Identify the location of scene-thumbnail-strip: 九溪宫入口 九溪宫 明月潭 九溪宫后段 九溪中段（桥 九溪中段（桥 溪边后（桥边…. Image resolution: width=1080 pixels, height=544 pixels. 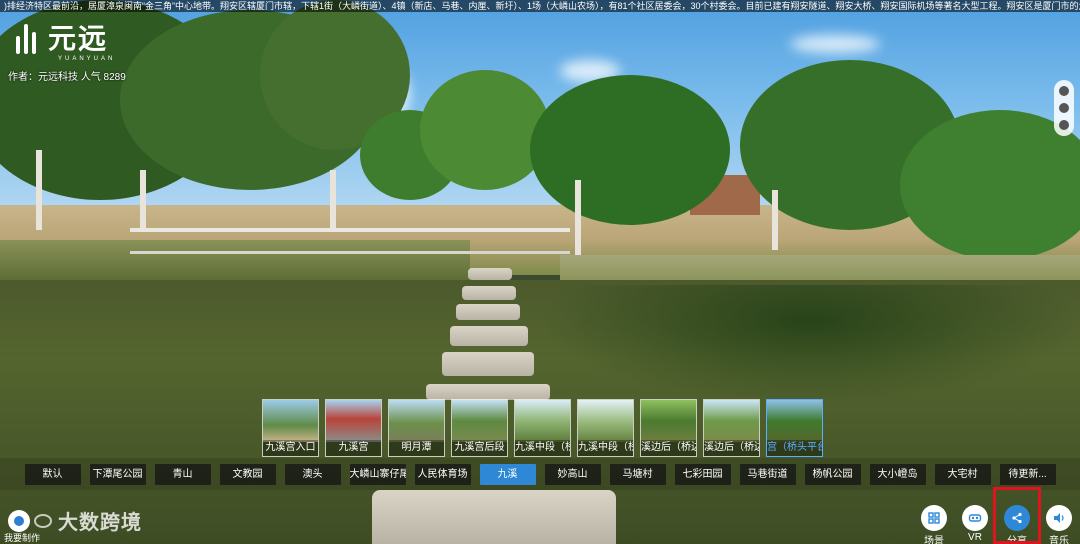
(542, 428).